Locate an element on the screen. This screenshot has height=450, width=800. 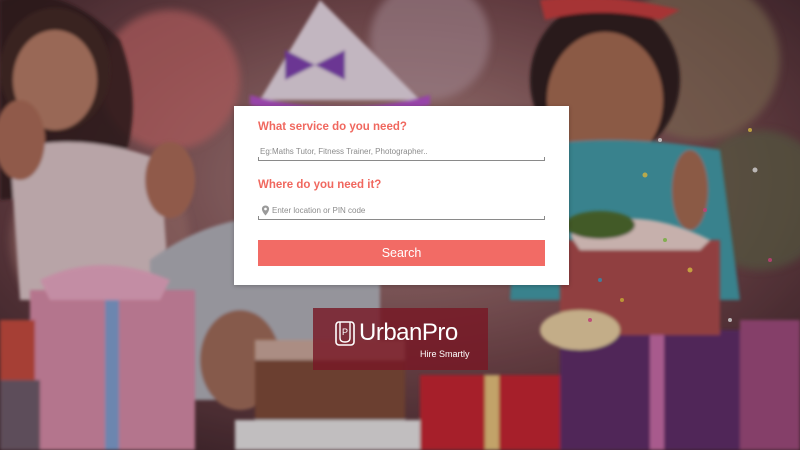
urbanpro-logo-icon: P is located at coordinates (345, 333).